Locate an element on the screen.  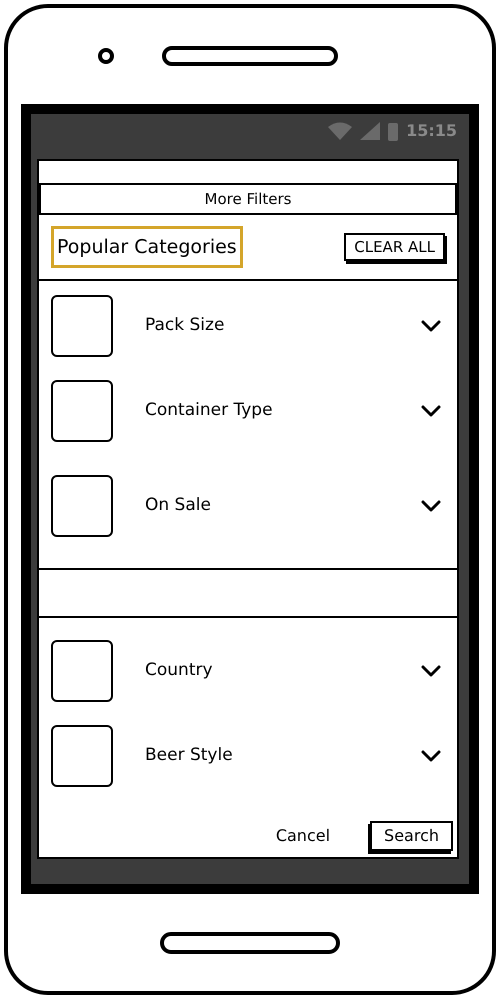
home-button is located at coordinates (250, 943).